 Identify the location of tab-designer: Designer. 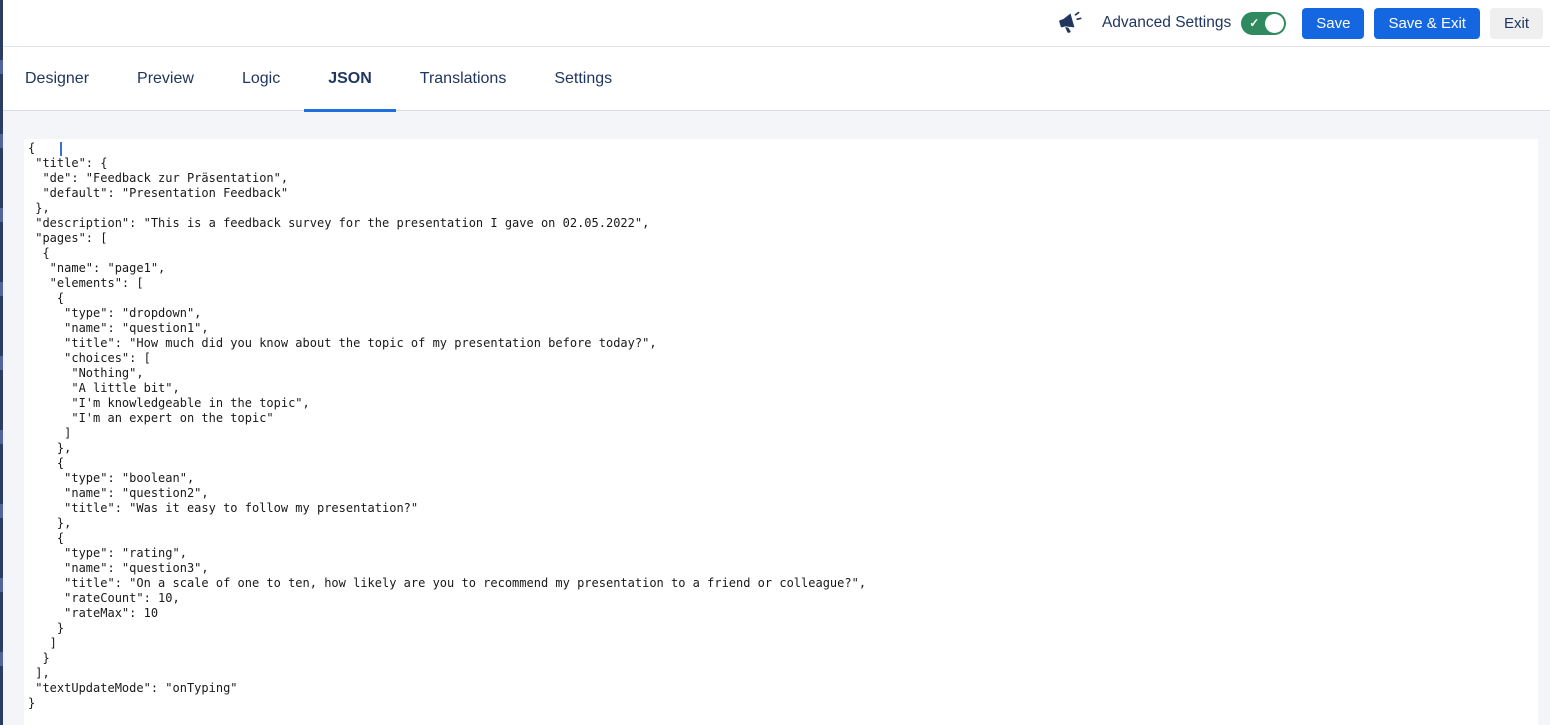
(57, 78).